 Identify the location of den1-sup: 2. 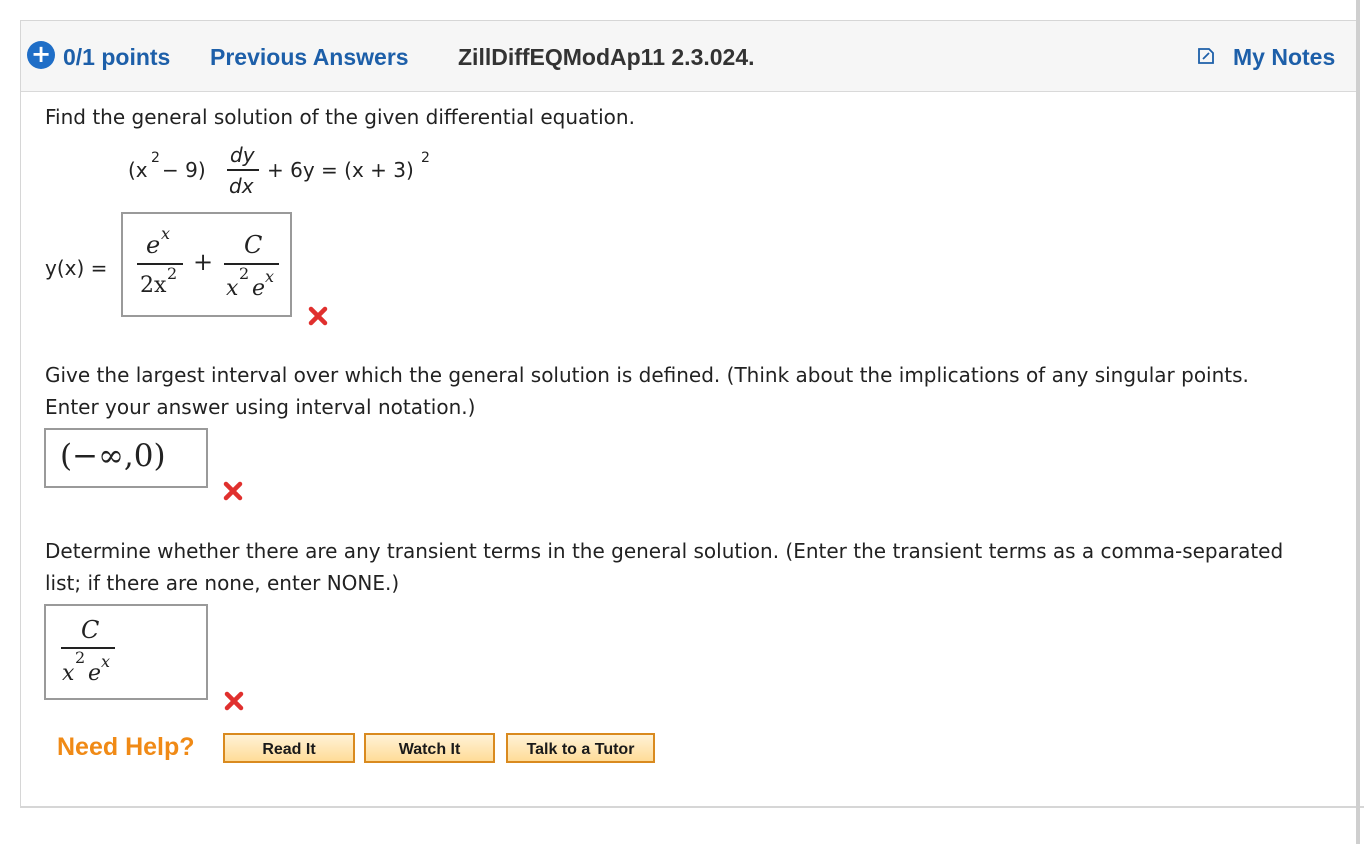
(172, 273).